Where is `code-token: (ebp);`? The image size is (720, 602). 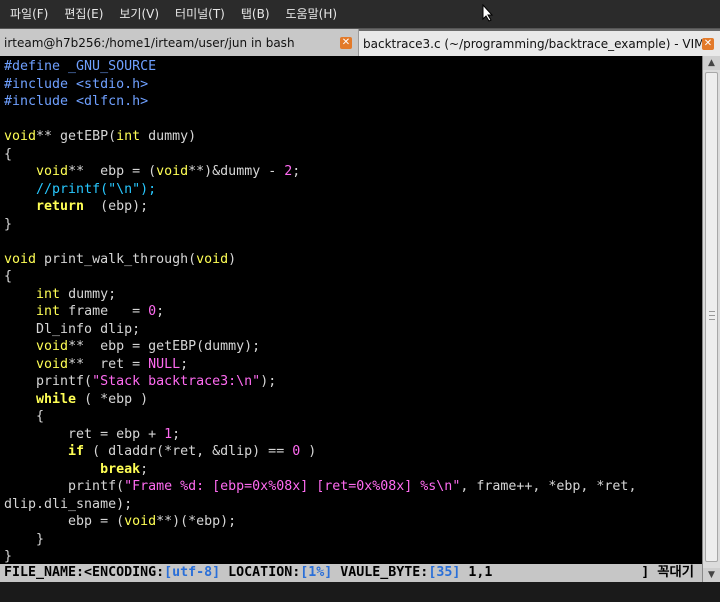 code-token: (ebp); is located at coordinates (116, 206).